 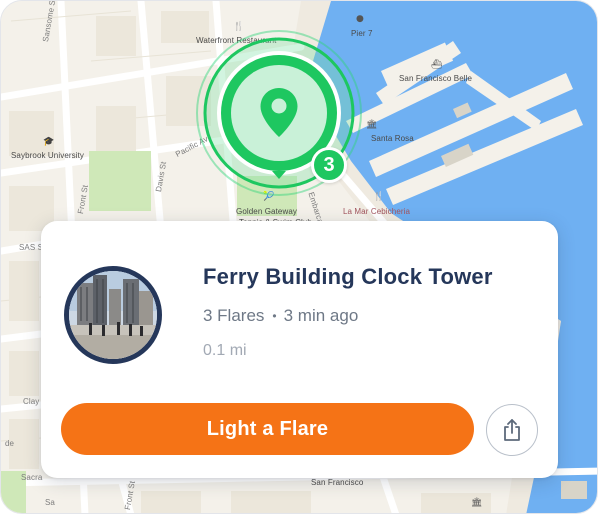 What do you see at coordinates (269, 197) in the screenshot?
I see `tennis-icon: 🎾` at bounding box center [269, 197].